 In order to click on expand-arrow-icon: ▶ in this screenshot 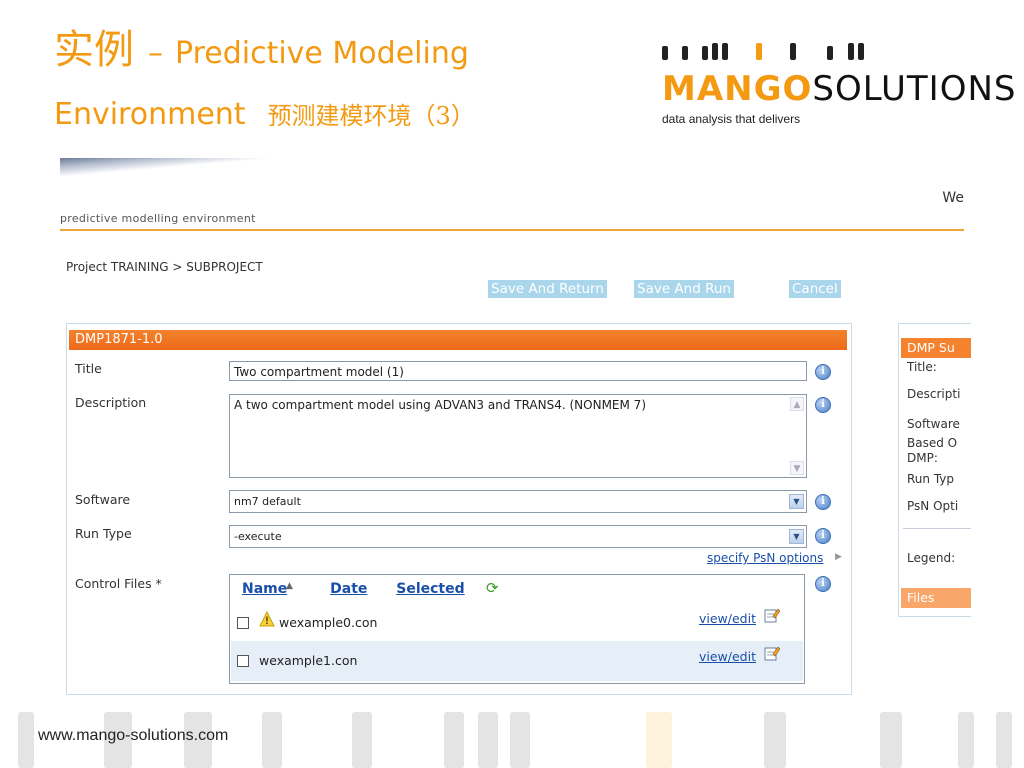, I will do `click(838, 557)`.